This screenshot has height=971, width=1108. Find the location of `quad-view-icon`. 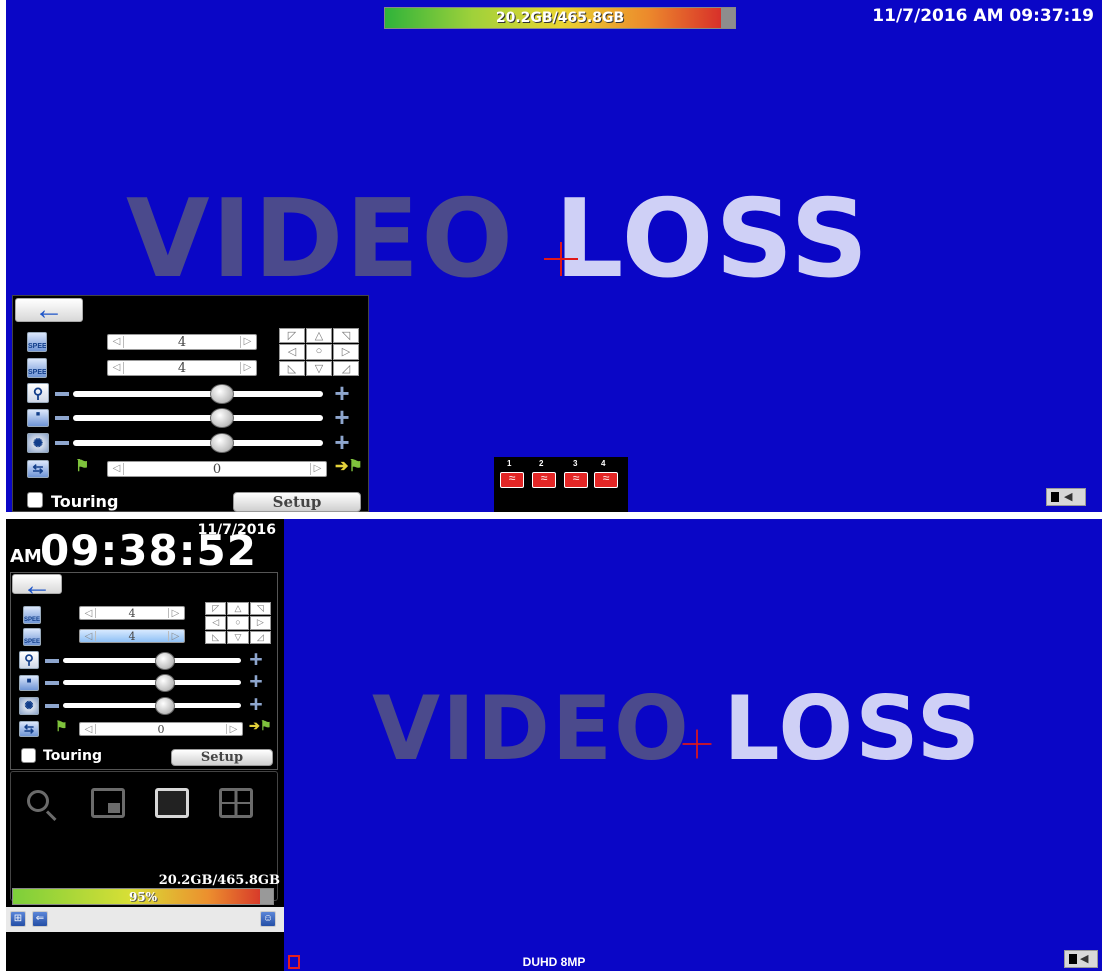

quad-view-icon is located at coordinates (236, 803).